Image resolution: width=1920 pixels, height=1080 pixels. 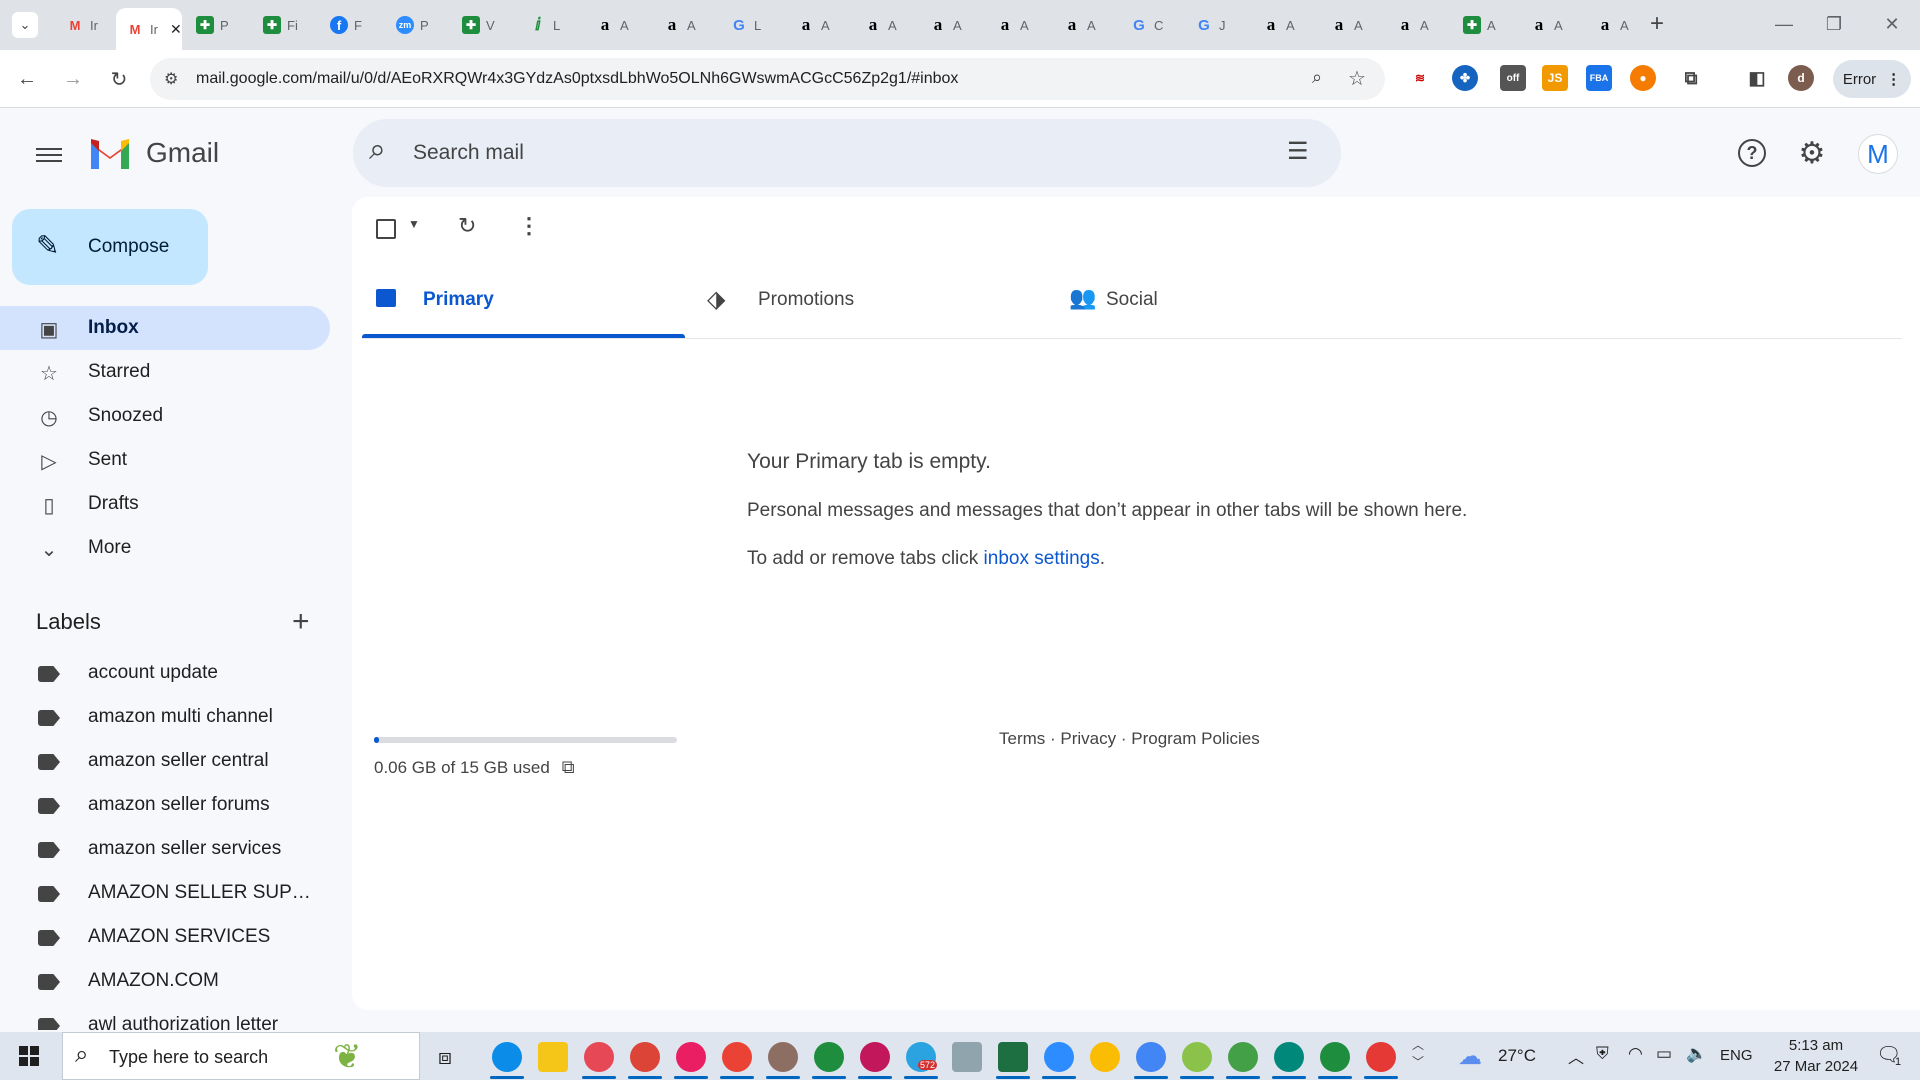 I want to click on account-avatar: M, so click(x=1878, y=154).